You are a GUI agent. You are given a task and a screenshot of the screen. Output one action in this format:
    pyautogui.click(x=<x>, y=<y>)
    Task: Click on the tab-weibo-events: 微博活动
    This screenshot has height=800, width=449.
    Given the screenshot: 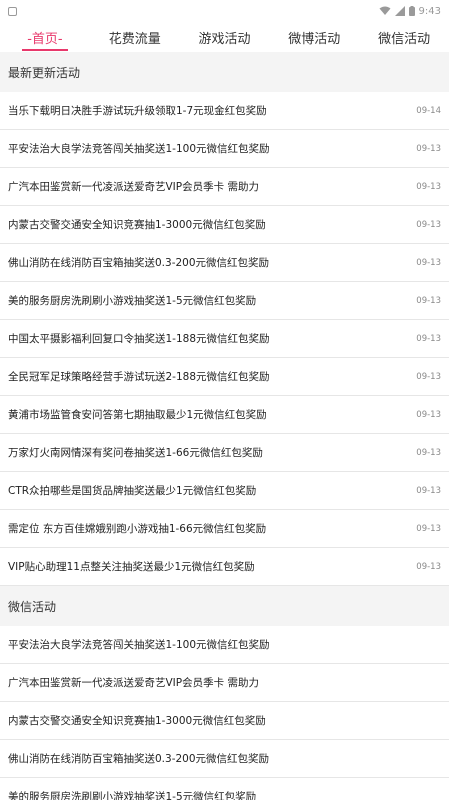 What is the action you would take?
    pyautogui.click(x=314, y=37)
    